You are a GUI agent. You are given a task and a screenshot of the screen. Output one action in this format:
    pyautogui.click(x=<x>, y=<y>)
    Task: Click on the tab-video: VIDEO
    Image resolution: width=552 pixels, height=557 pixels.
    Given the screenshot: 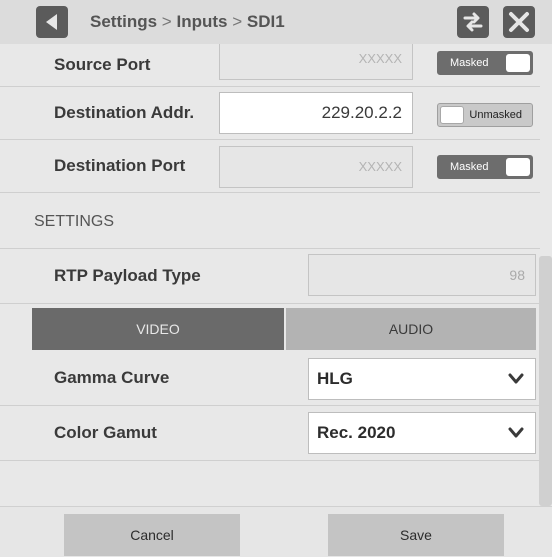 What is the action you would take?
    pyautogui.click(x=158, y=329)
    